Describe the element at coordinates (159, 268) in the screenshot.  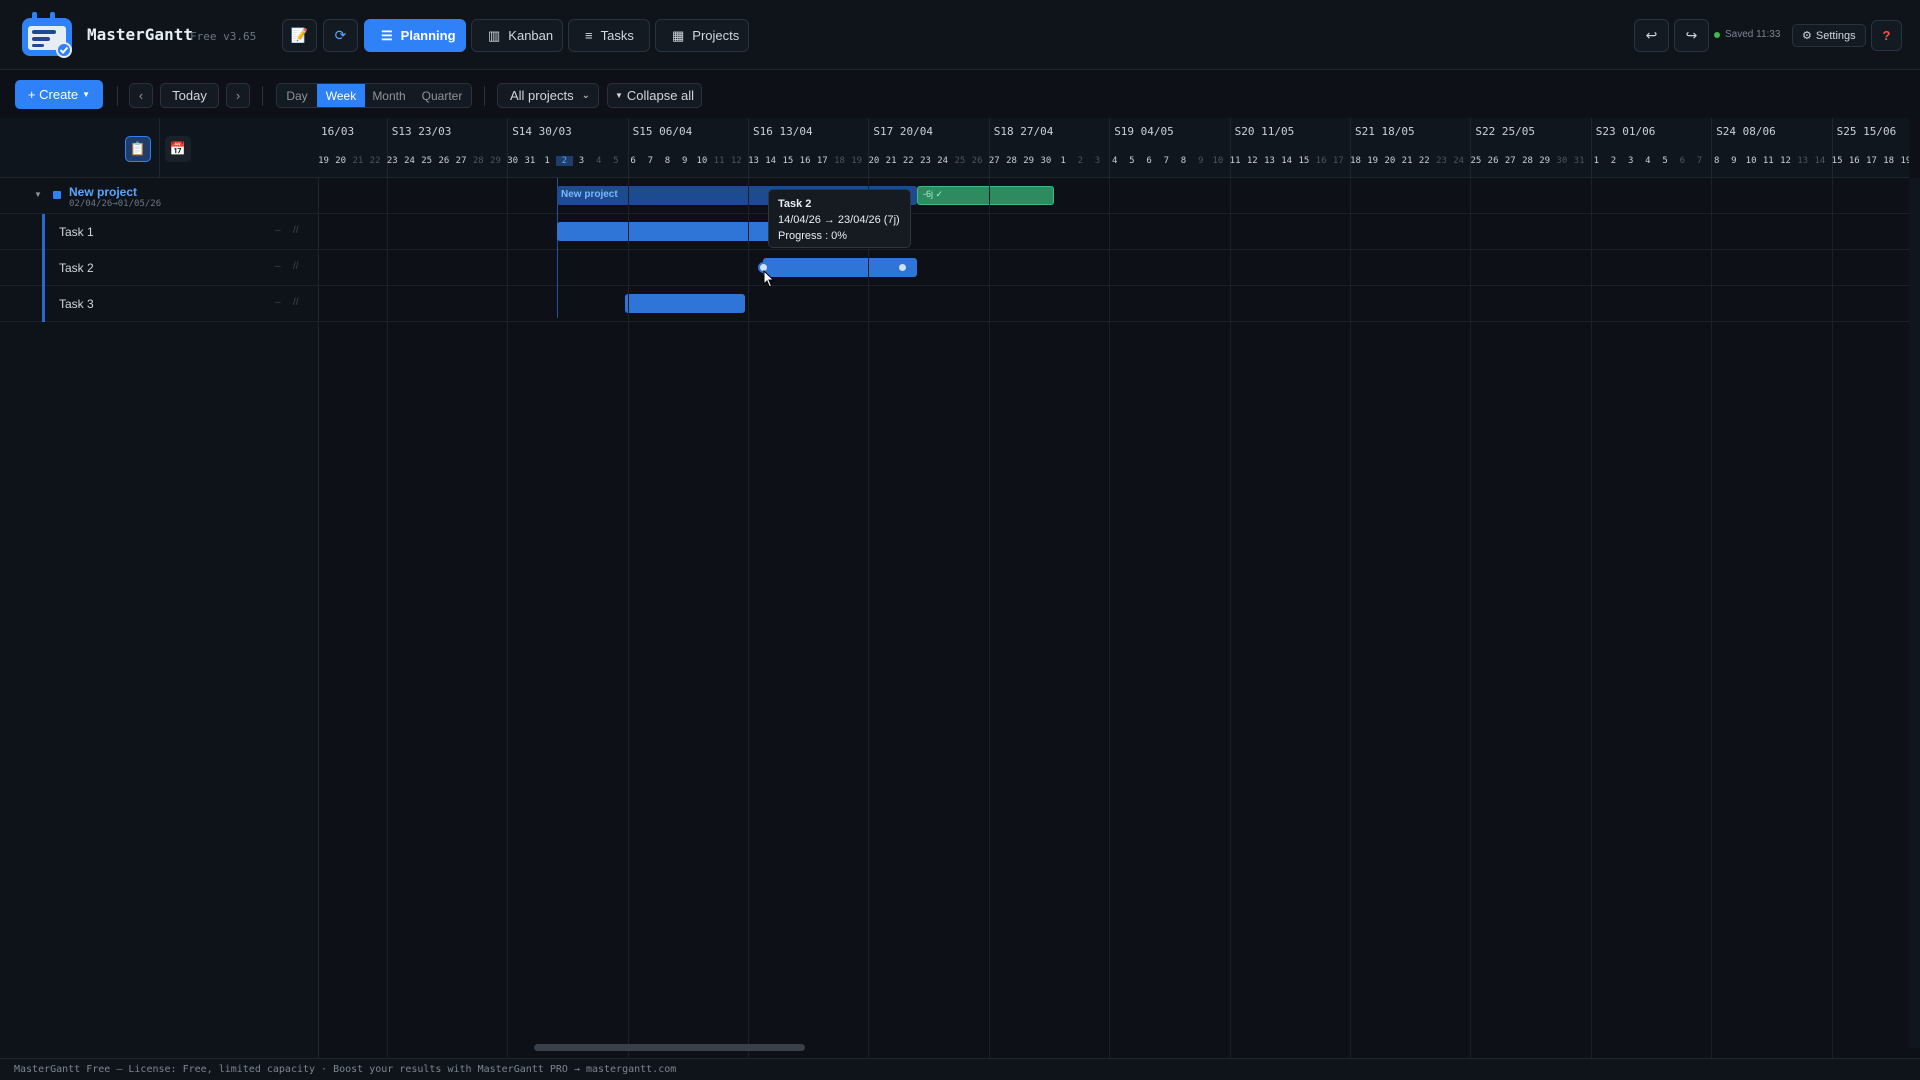
I see `task-row: Task 2 – //` at that location.